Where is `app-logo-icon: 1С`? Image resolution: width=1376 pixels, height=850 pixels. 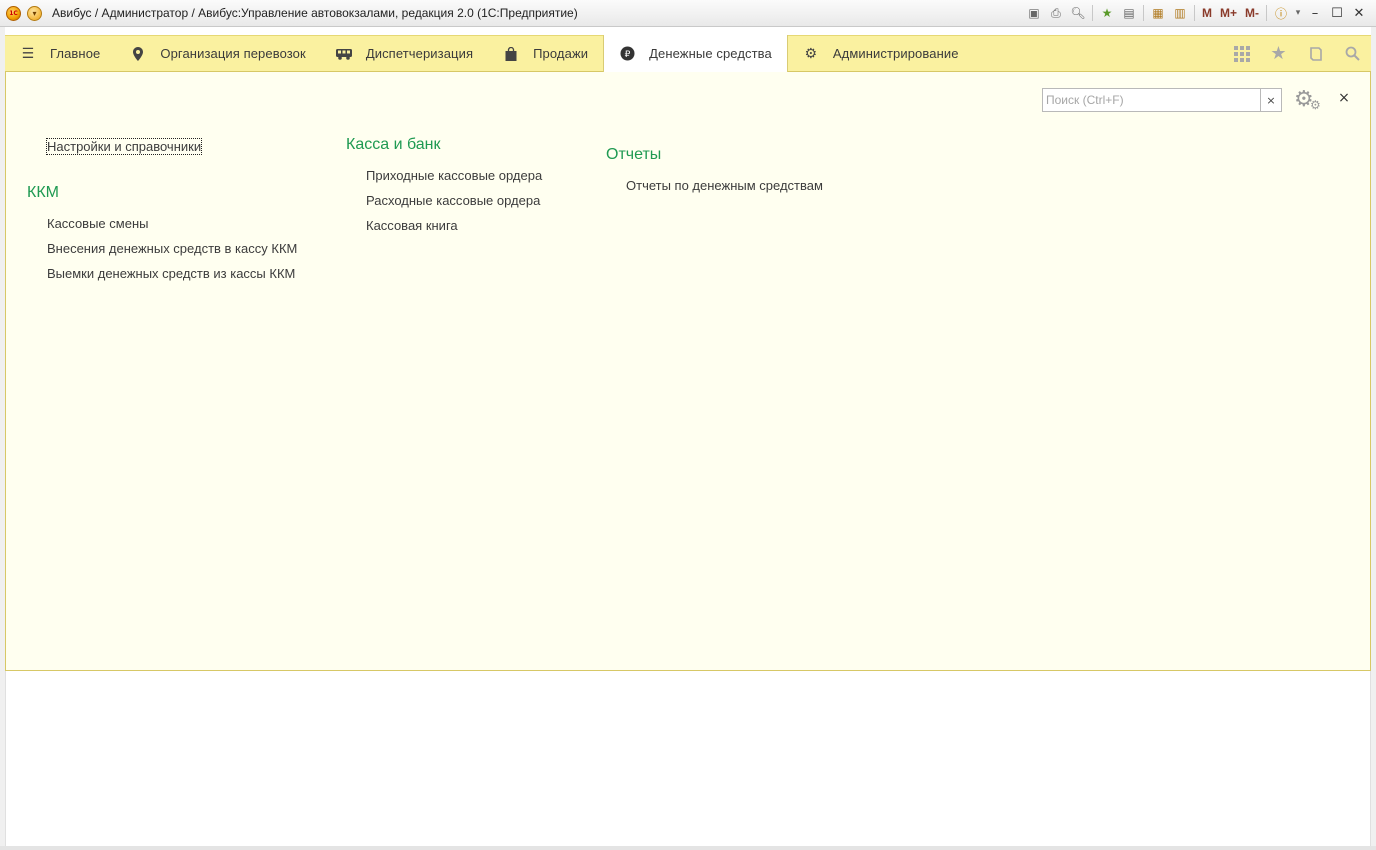
app-logo-icon: 1С is located at coordinates (13, 13).